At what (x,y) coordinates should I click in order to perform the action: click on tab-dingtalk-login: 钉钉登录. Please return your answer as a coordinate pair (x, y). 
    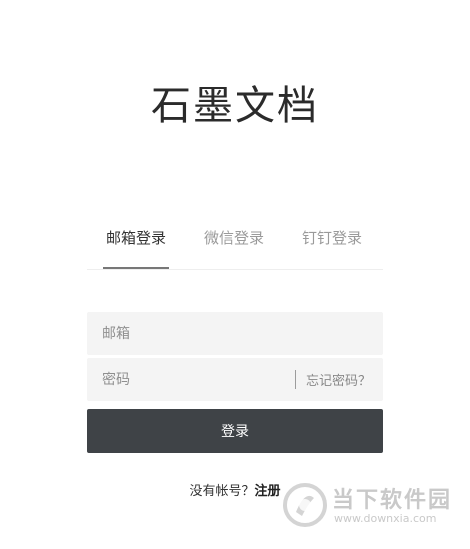
    Looking at the image, I should click on (332, 244).